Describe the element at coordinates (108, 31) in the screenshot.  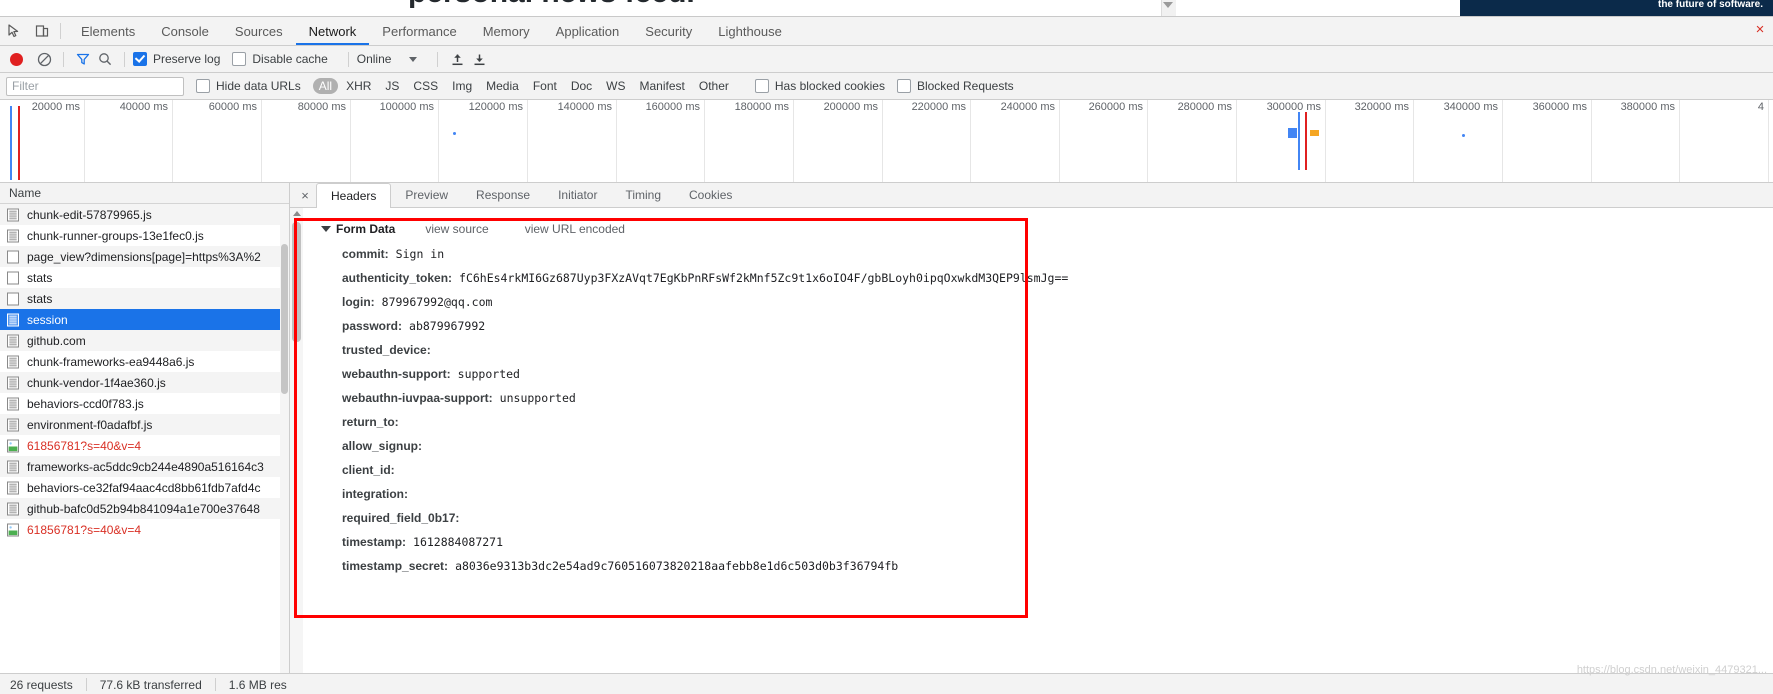
I see `tab-elements: Elements` at that location.